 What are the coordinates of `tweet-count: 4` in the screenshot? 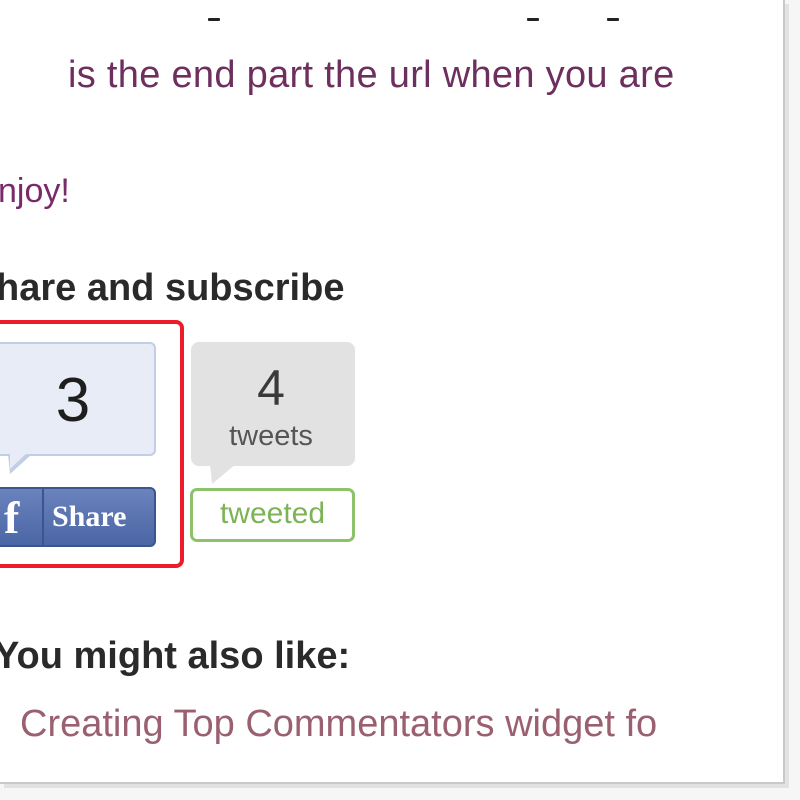 It's located at (271, 388).